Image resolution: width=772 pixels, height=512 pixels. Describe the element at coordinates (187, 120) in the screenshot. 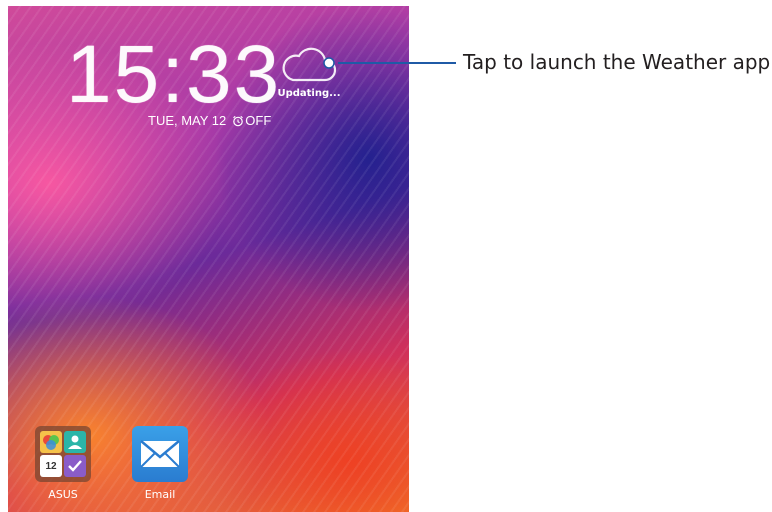

I see `lockscreen-date: TUE, MAY 12` at that location.